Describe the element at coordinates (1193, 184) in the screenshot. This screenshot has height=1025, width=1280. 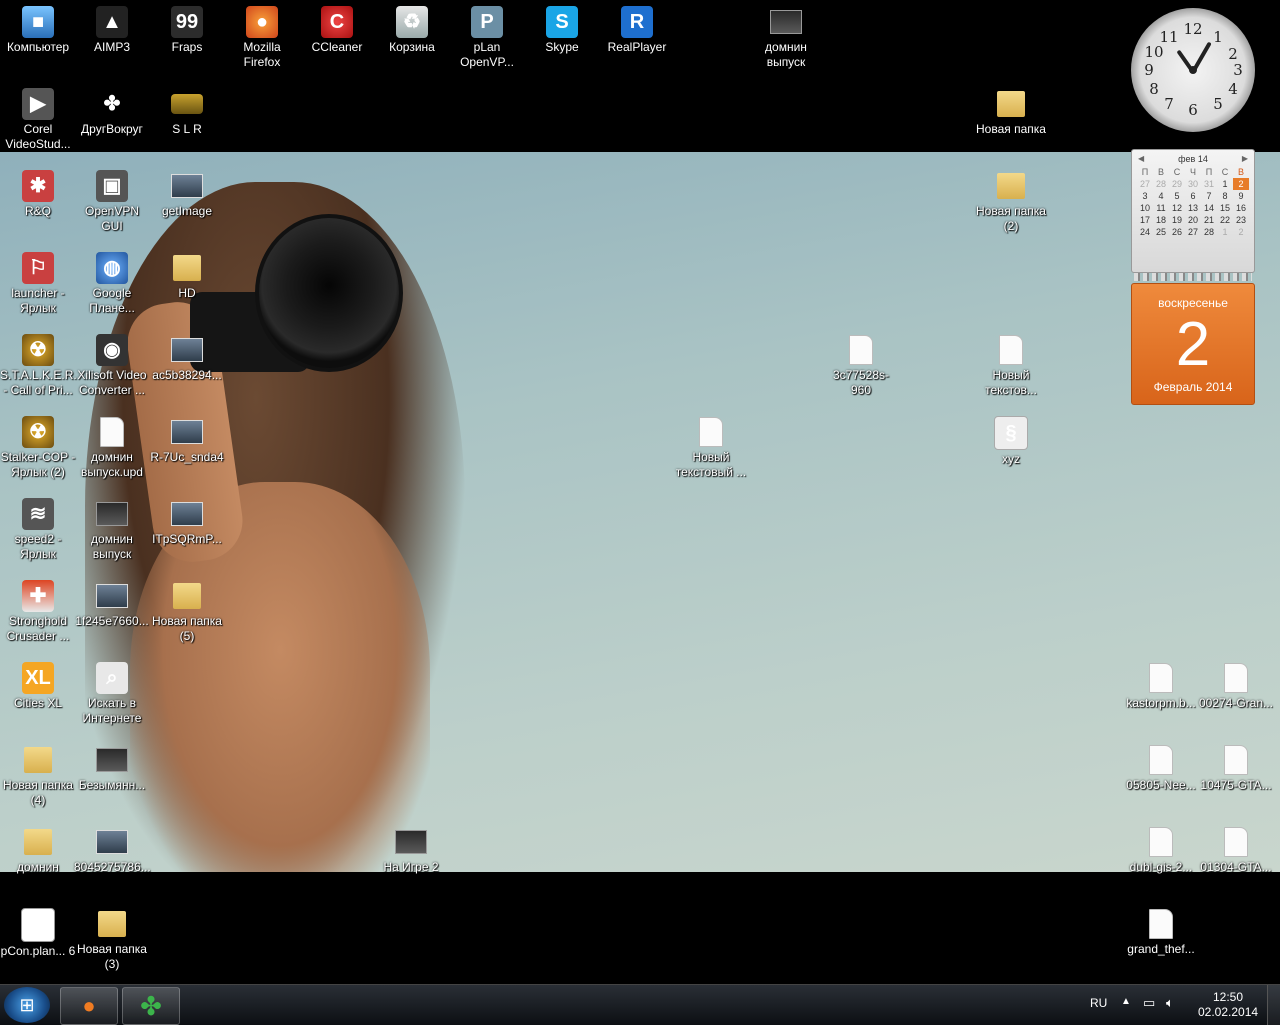
I see `calendar-day: 30` at that location.